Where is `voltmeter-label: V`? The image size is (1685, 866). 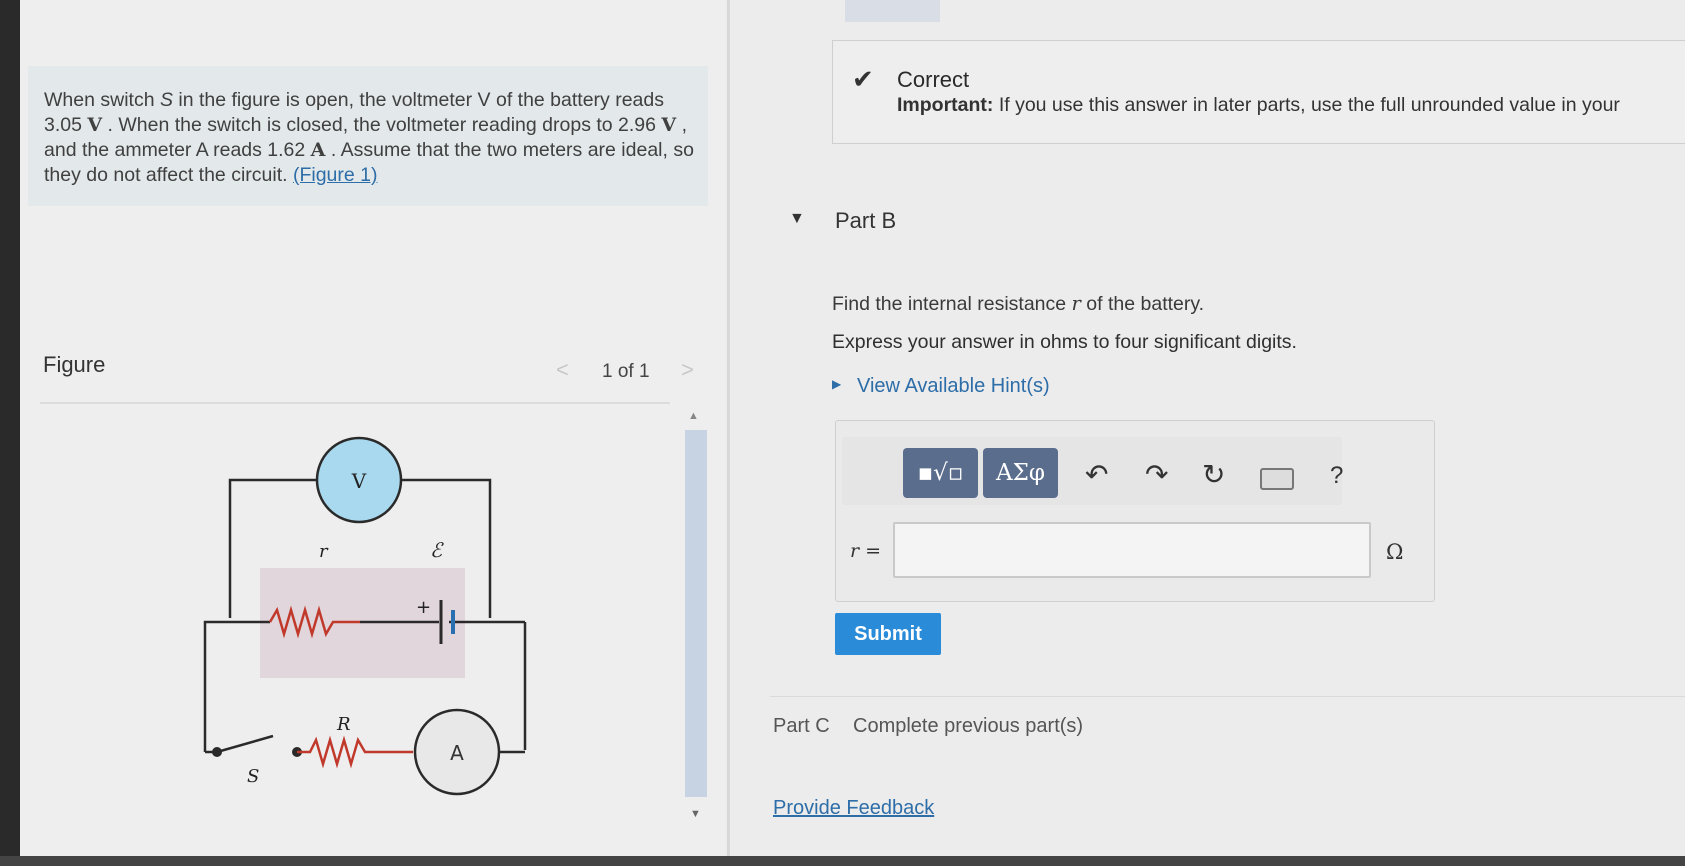
voltmeter-label: V is located at coordinates (359, 481).